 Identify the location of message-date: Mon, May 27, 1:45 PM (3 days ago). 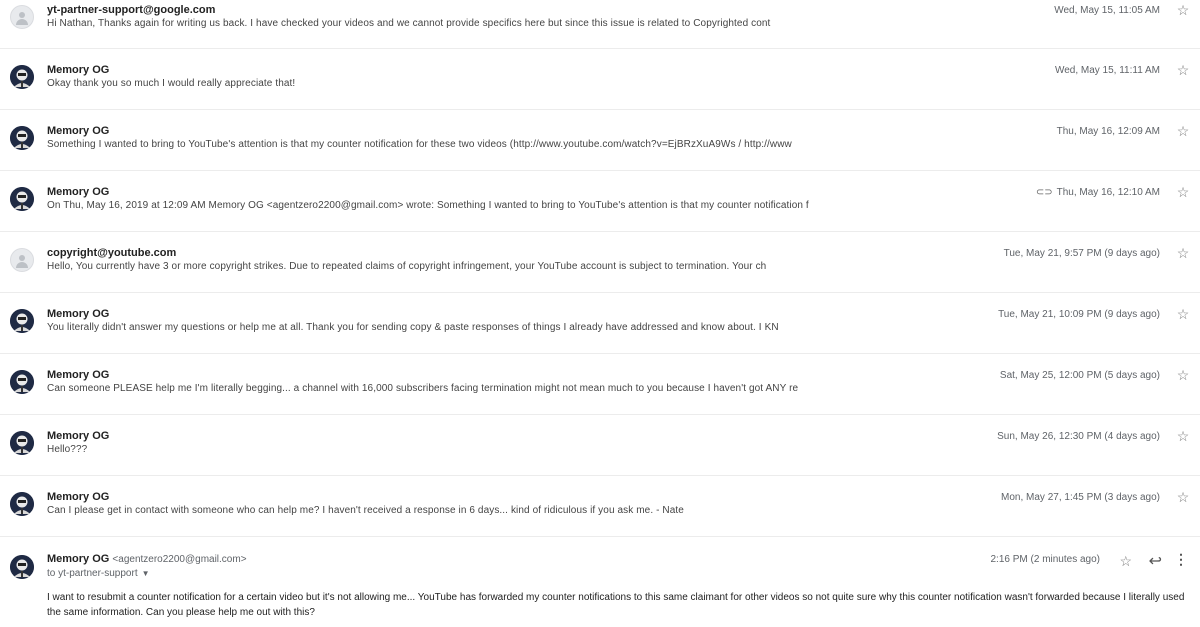
(1080, 497).